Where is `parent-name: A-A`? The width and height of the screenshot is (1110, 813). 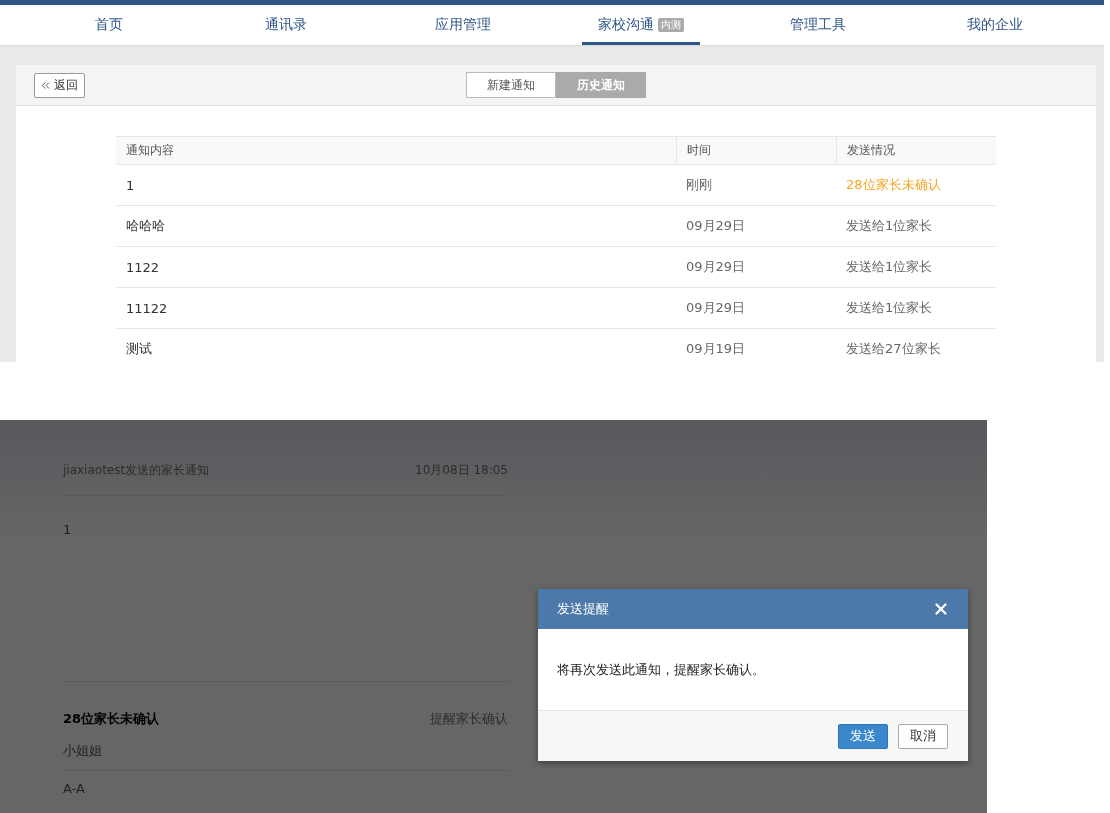 parent-name: A-A is located at coordinates (74, 788).